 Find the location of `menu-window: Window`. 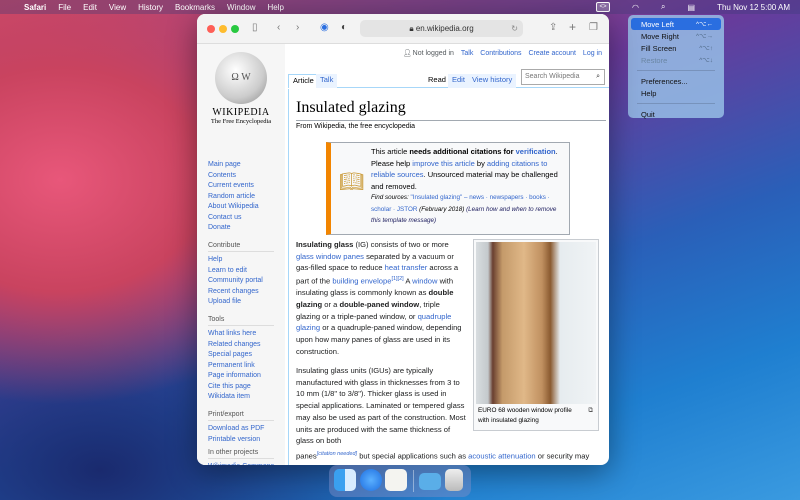

menu-window: Window is located at coordinates (241, 7).